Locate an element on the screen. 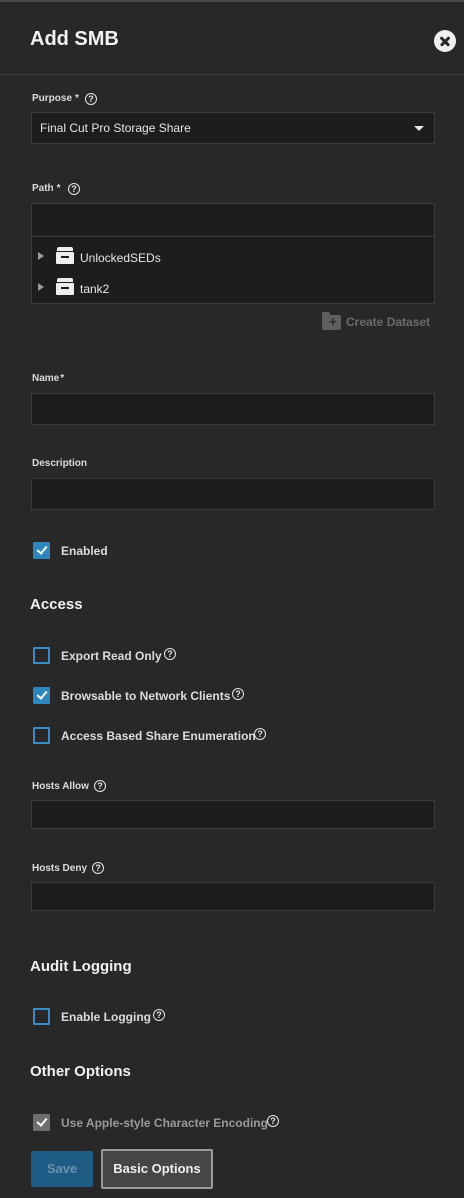 Image resolution: width=464 pixels, height=1198 pixels. hosts-allow-input is located at coordinates (233, 814).